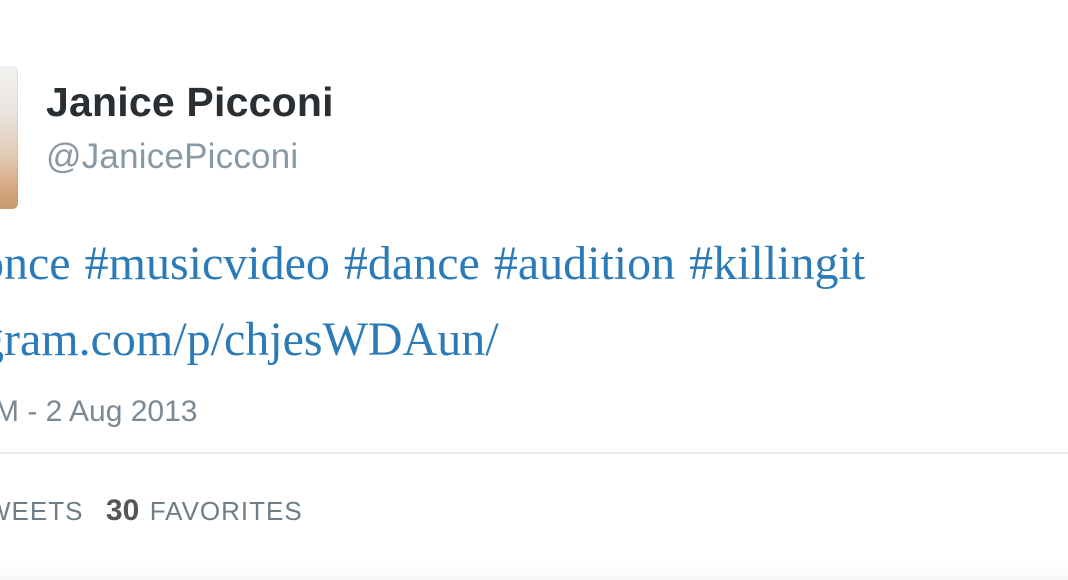  Describe the element at coordinates (35, 263) in the screenshot. I see `hashtag-once: once` at that location.